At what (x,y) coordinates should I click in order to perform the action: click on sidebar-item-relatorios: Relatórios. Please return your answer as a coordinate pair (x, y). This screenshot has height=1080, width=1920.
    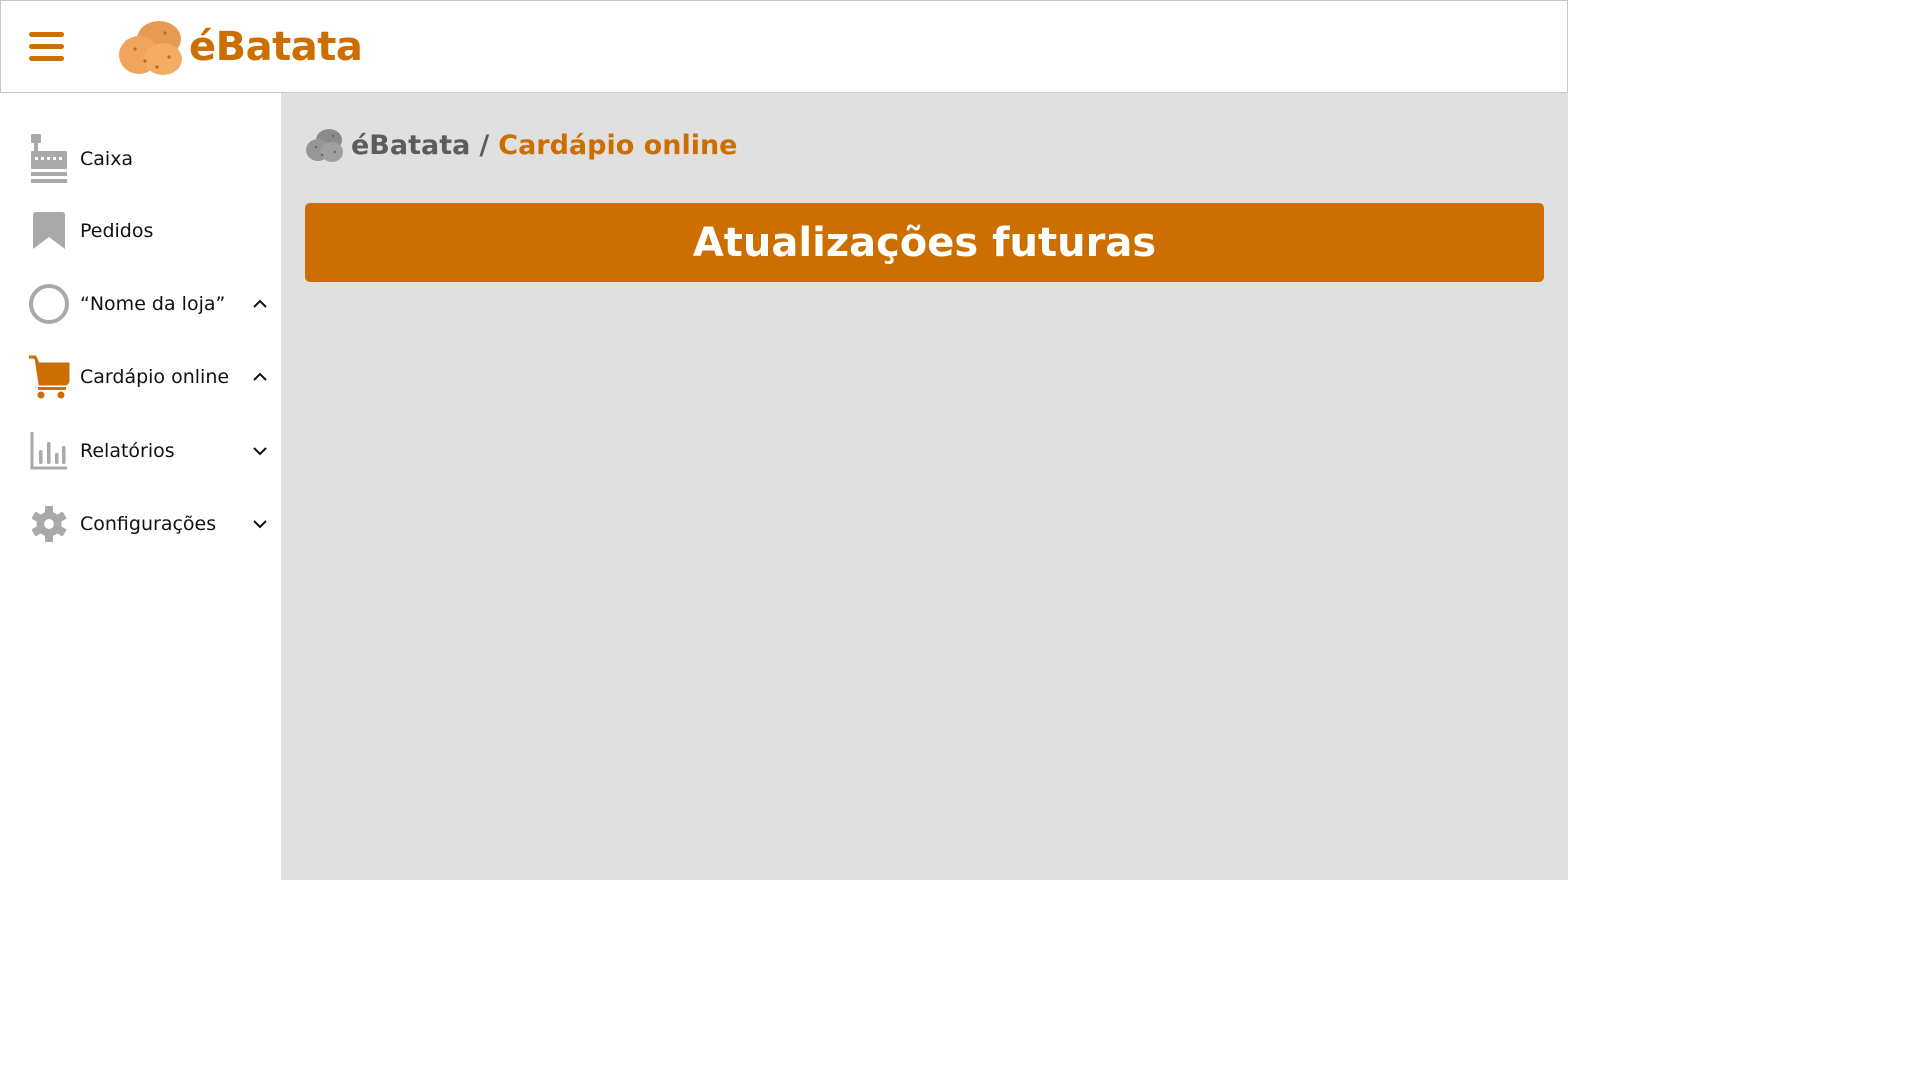
    Looking at the image, I should click on (140, 451).